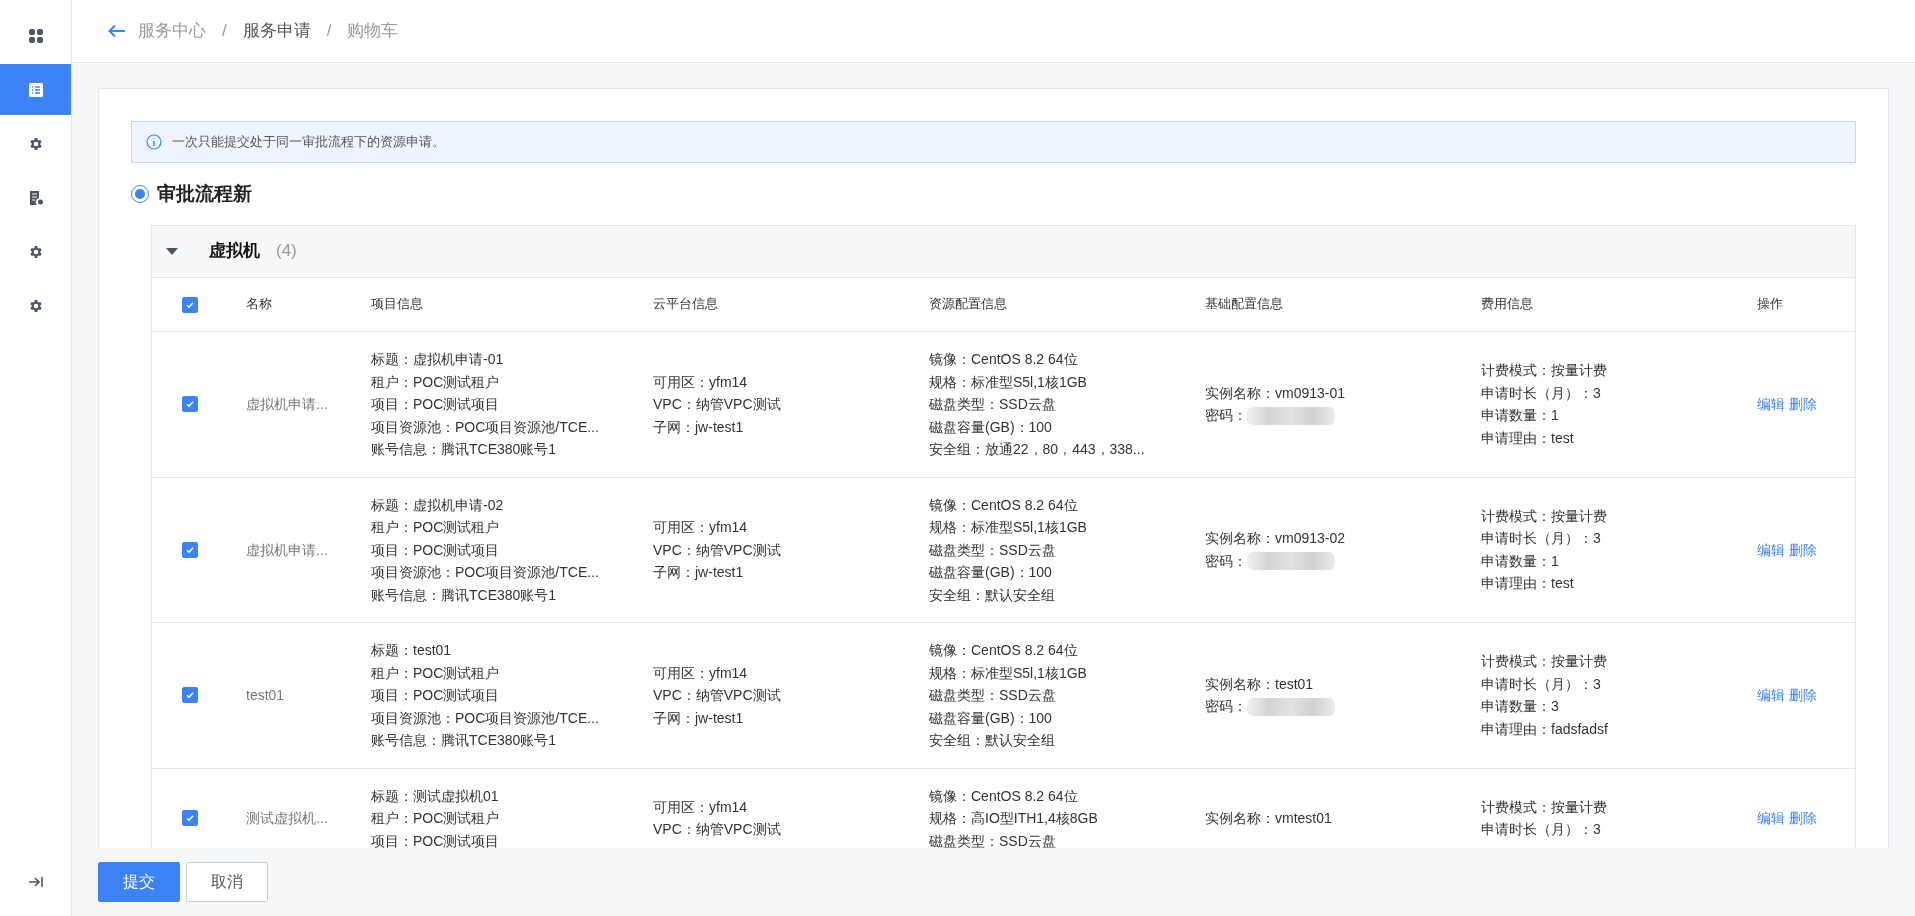 The height and width of the screenshot is (916, 1915). What do you see at coordinates (234, 251) in the screenshot?
I see `group-title: 虚拟机` at bounding box center [234, 251].